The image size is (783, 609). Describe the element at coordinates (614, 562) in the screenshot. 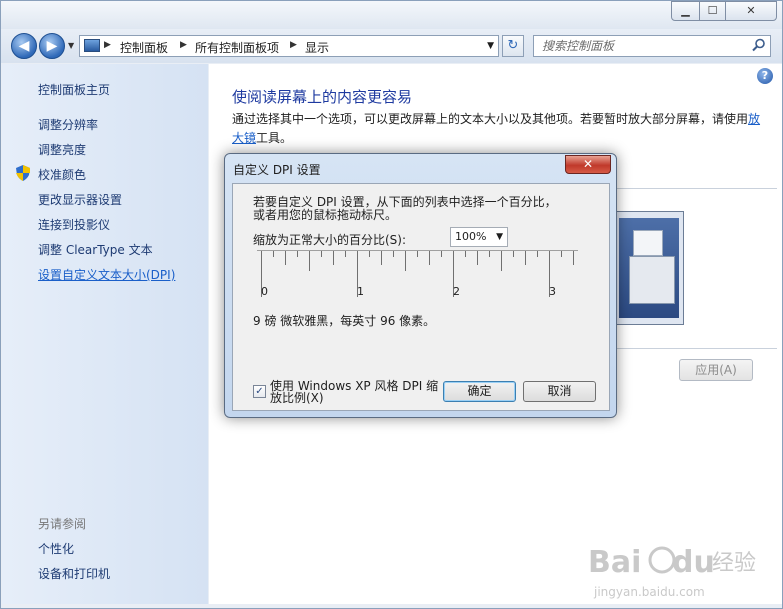

I see `watermark-brand: Bai` at that location.